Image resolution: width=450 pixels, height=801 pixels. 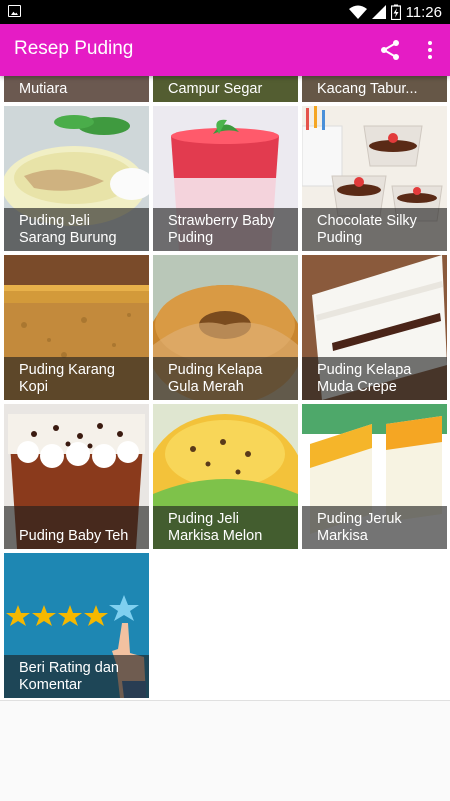 I want to click on recipe-label: Campur Segar, so click(x=215, y=89).